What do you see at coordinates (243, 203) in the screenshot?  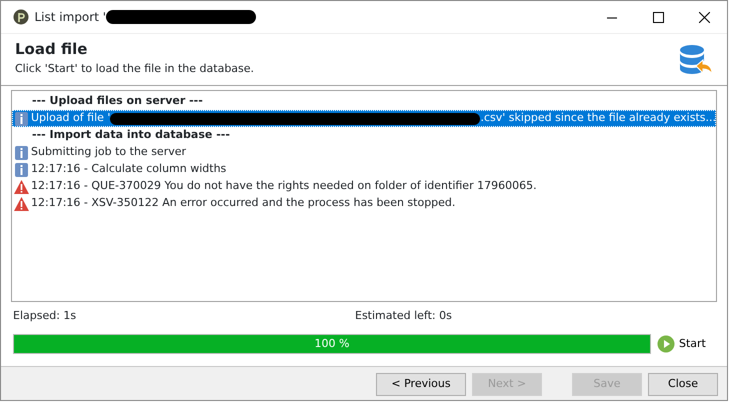 I see `log-message: 12:17:16 - XSV-350122 An error occurred and the process has been stopped.` at bounding box center [243, 203].